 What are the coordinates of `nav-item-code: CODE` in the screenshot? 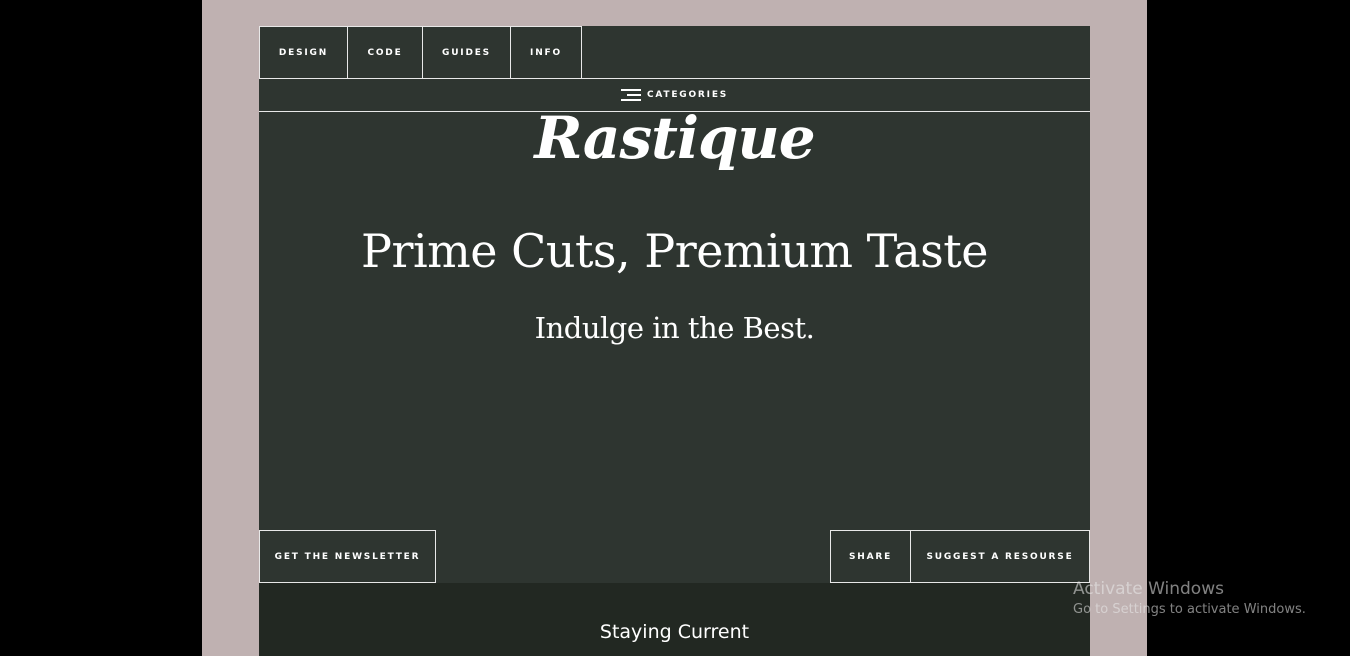 It's located at (385, 52).